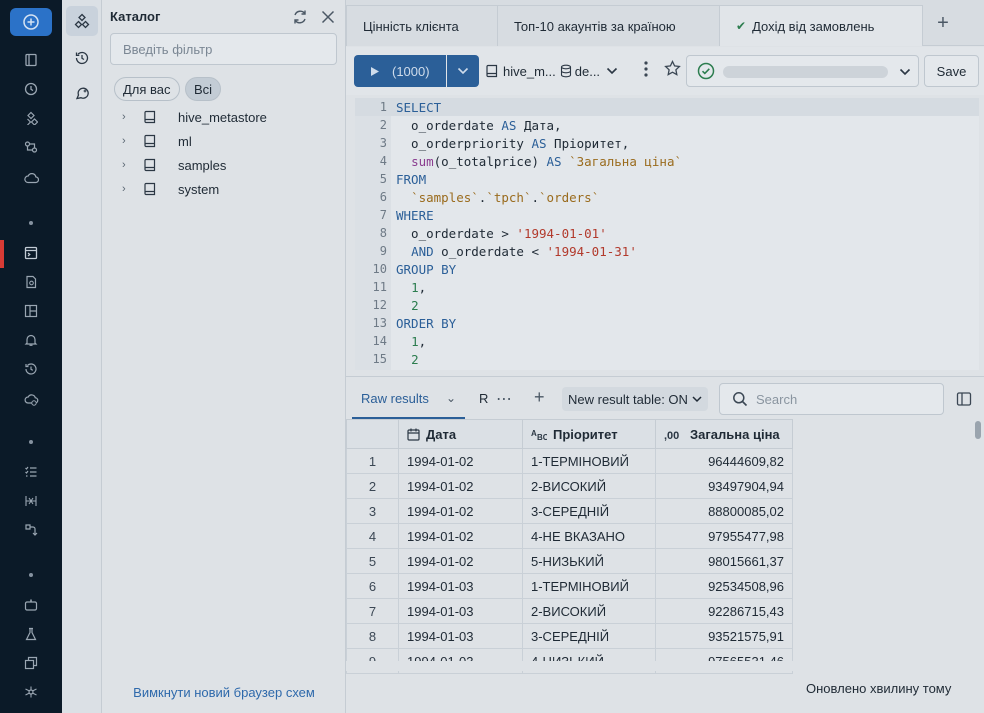 The height and width of the screenshot is (713, 984). Describe the element at coordinates (724, 486) in the screenshot. I see `cell-total-price: 93497904,94` at that location.